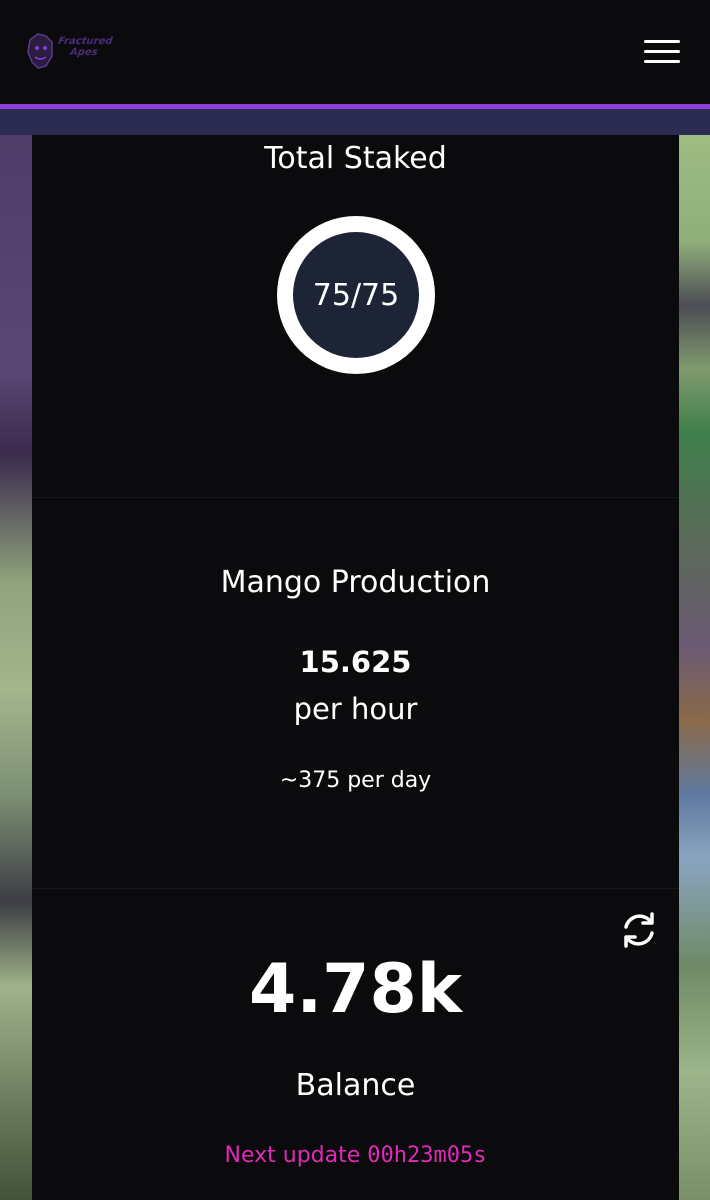  I want to click on refresh-arrows-icon, so click(639, 930).